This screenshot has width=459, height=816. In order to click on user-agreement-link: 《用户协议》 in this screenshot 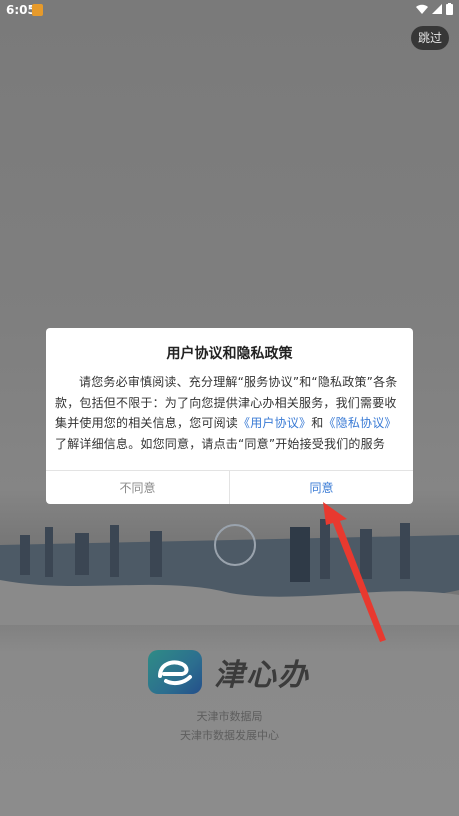, I will do `click(274, 423)`.